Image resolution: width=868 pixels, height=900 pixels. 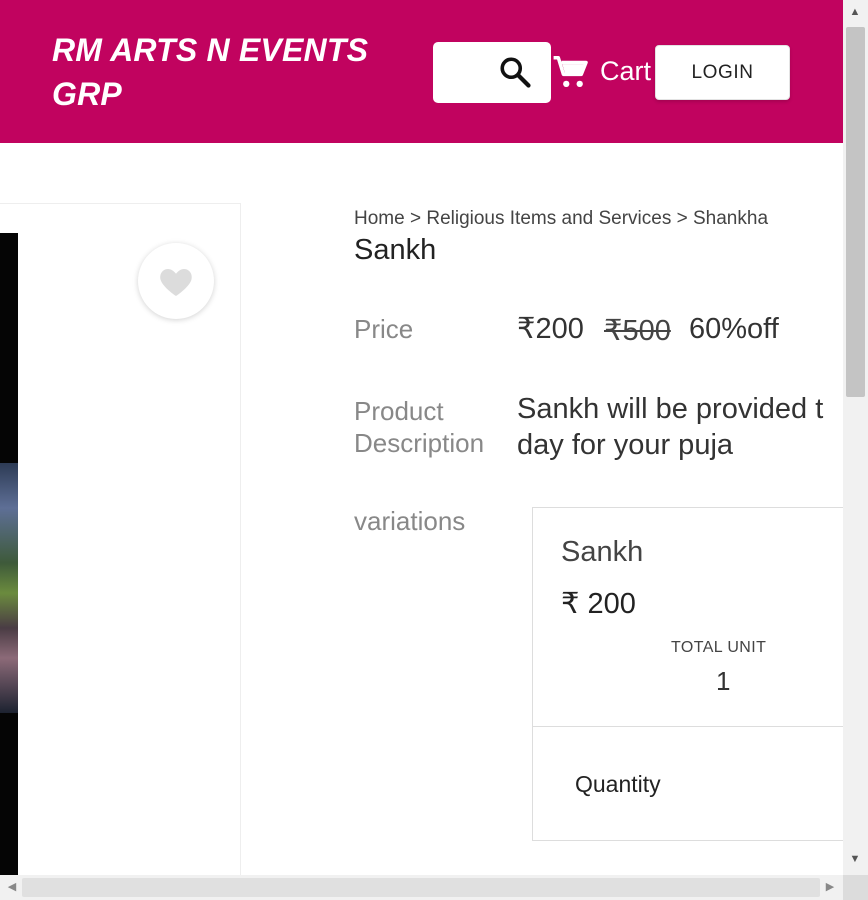 I want to click on product-title: Sankh, so click(x=395, y=250).